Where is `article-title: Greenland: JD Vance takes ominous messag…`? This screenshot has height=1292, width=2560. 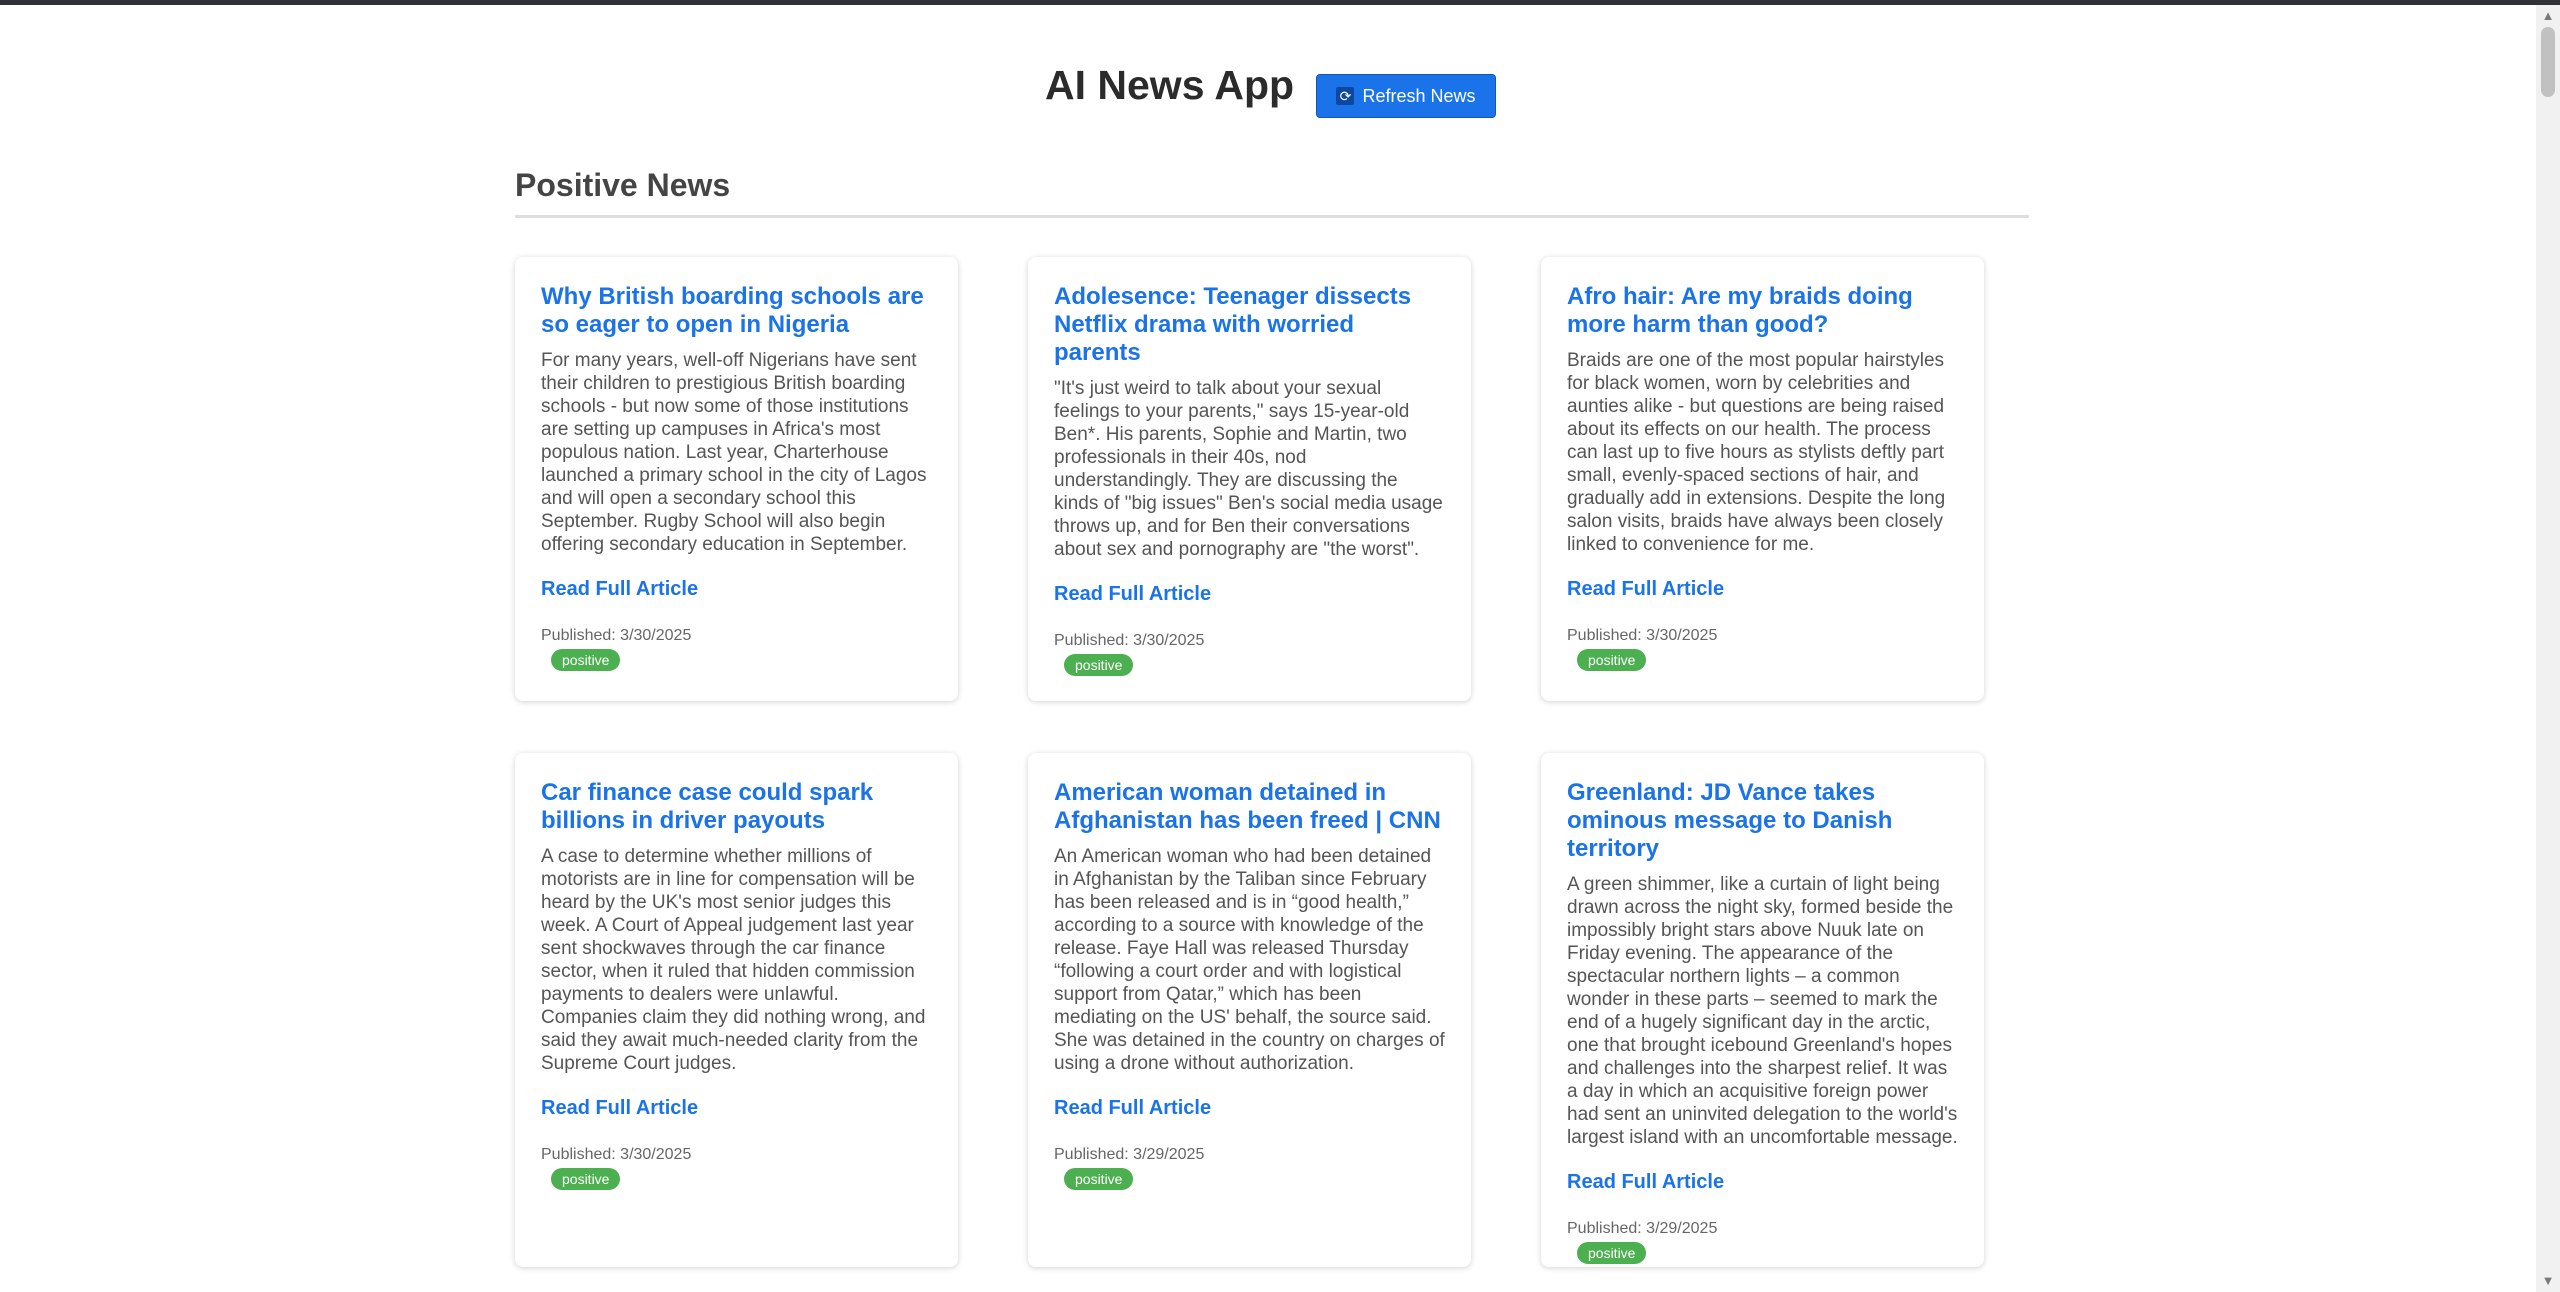 article-title: Greenland: JD Vance takes ominous messag… is located at coordinates (1762, 821).